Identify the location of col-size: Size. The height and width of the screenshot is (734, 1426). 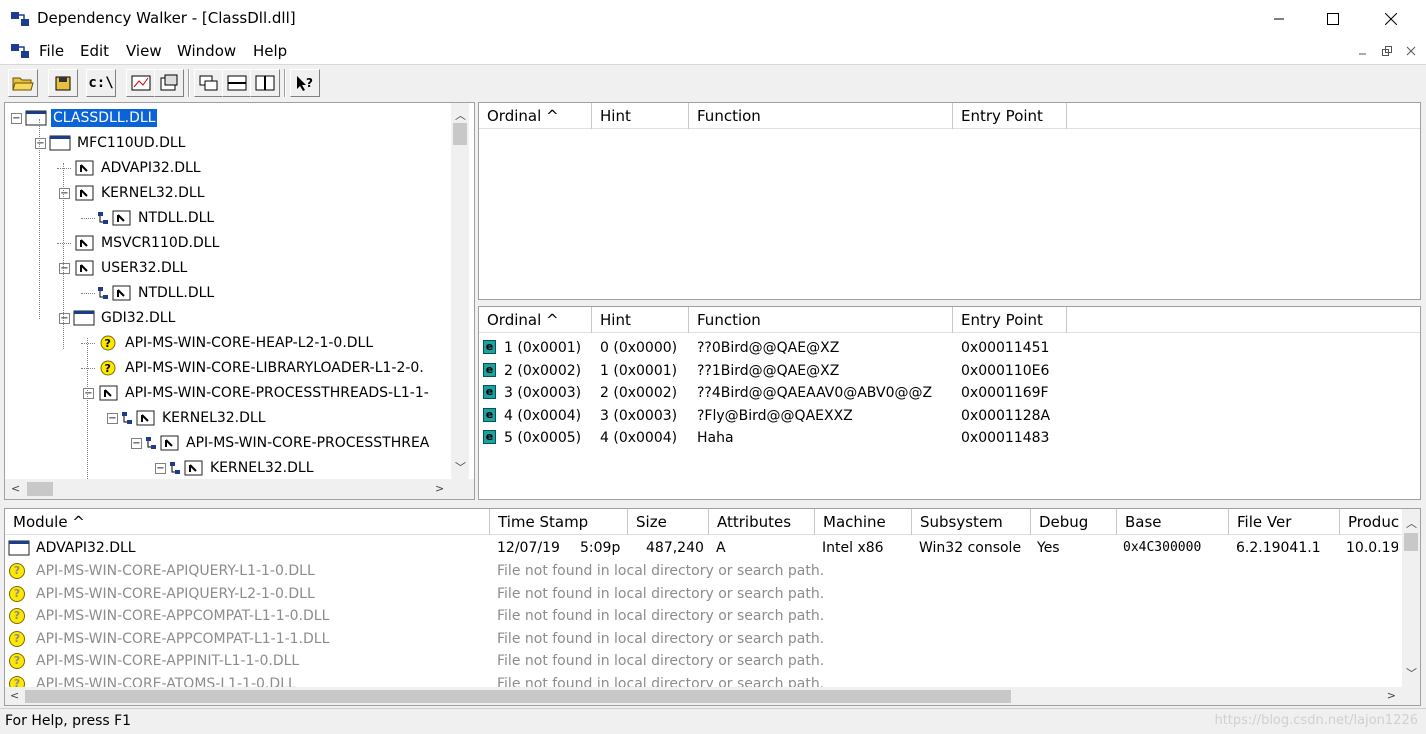
(668, 522).